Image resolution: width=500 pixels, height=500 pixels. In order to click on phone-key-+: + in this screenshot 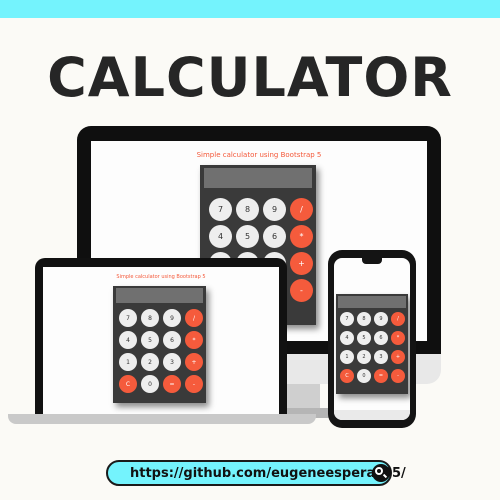, I will do `click(398, 357)`.